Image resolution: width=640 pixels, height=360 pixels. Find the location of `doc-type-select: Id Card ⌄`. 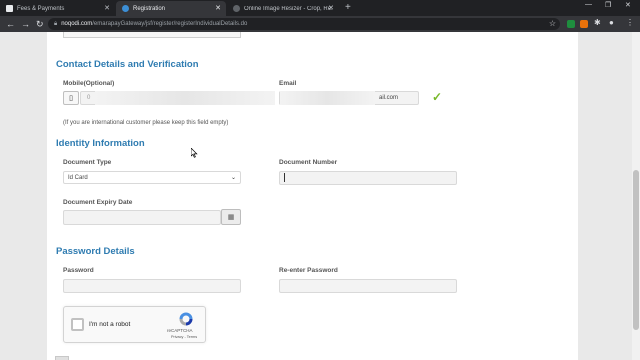

doc-type-select: Id Card ⌄ is located at coordinates (152, 177).